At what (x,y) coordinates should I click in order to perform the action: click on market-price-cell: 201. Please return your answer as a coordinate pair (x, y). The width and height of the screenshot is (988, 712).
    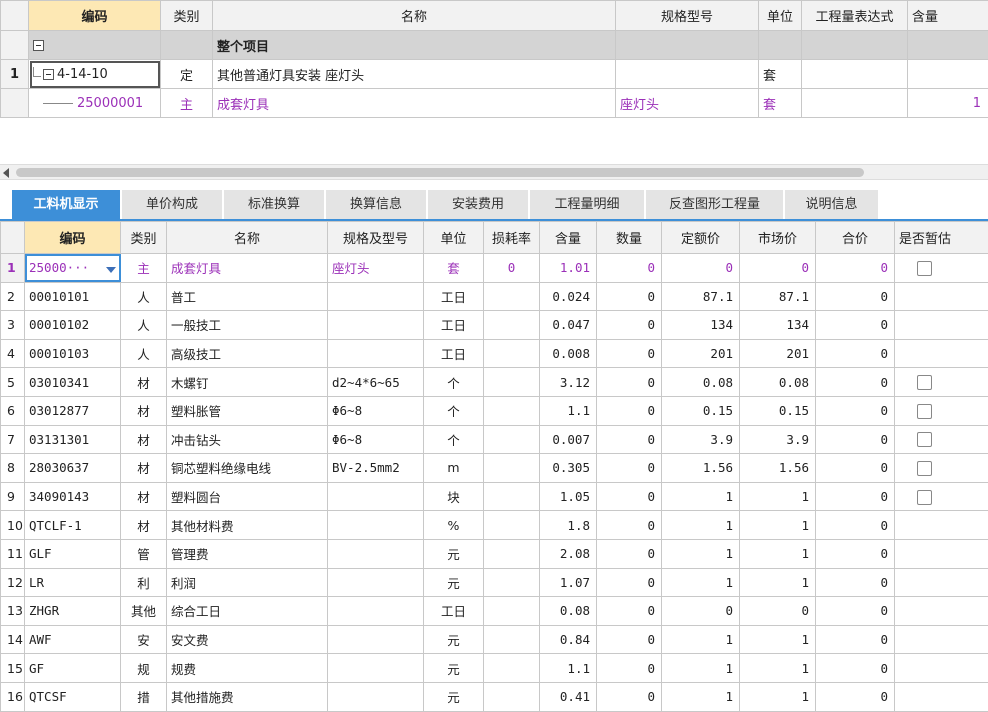
    Looking at the image, I should click on (778, 353).